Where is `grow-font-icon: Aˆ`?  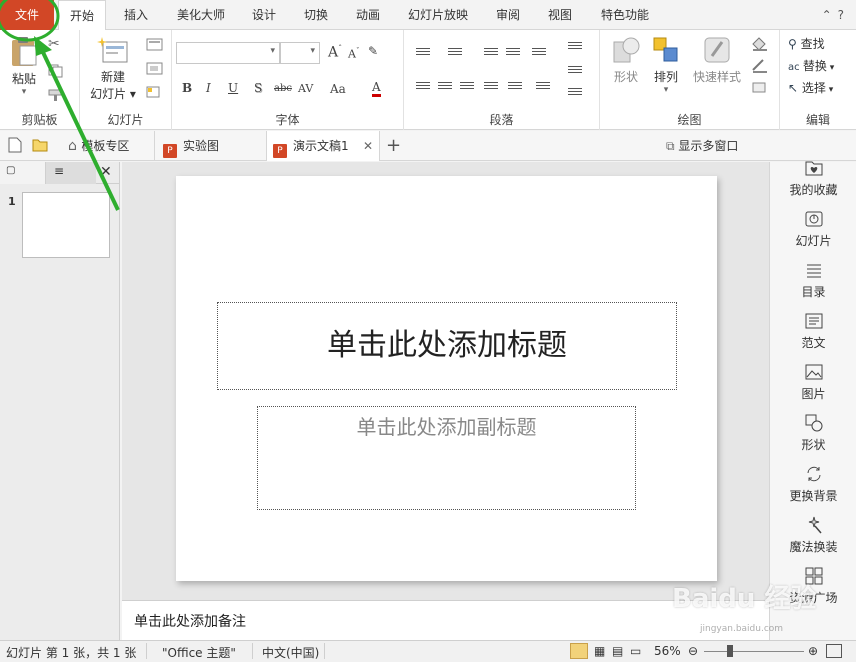 grow-font-icon: Aˆ is located at coordinates (335, 52).